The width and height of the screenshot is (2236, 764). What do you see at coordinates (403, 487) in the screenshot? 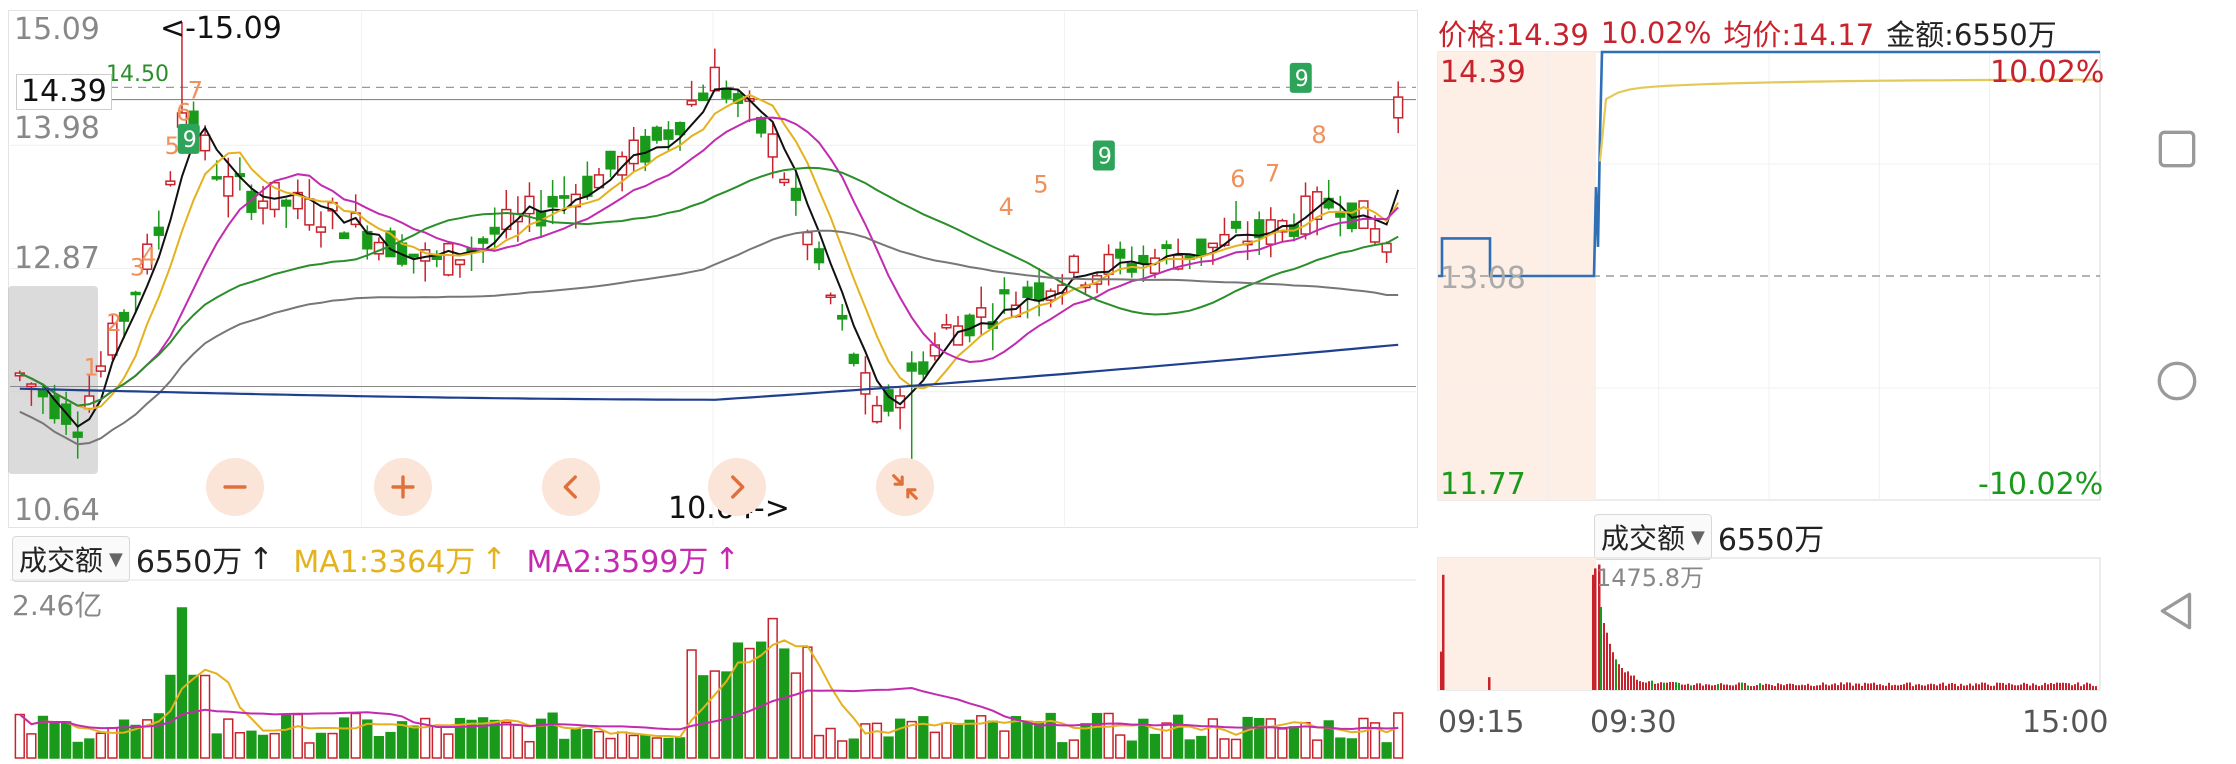
I see `zoom-in-button` at bounding box center [403, 487].